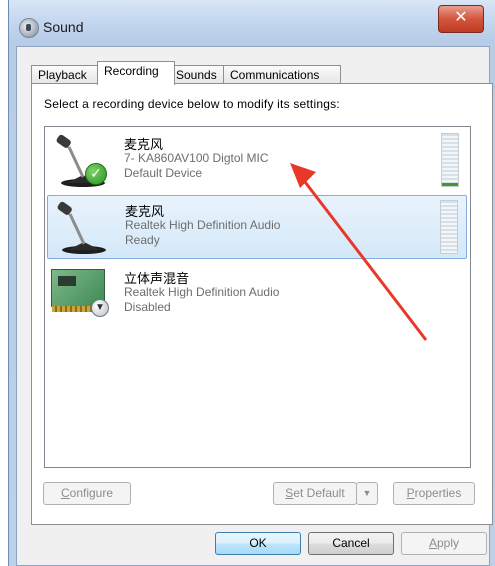 This screenshot has height=566, width=495. Describe the element at coordinates (448, 543) in the screenshot. I see `apply-label: pply` at that location.